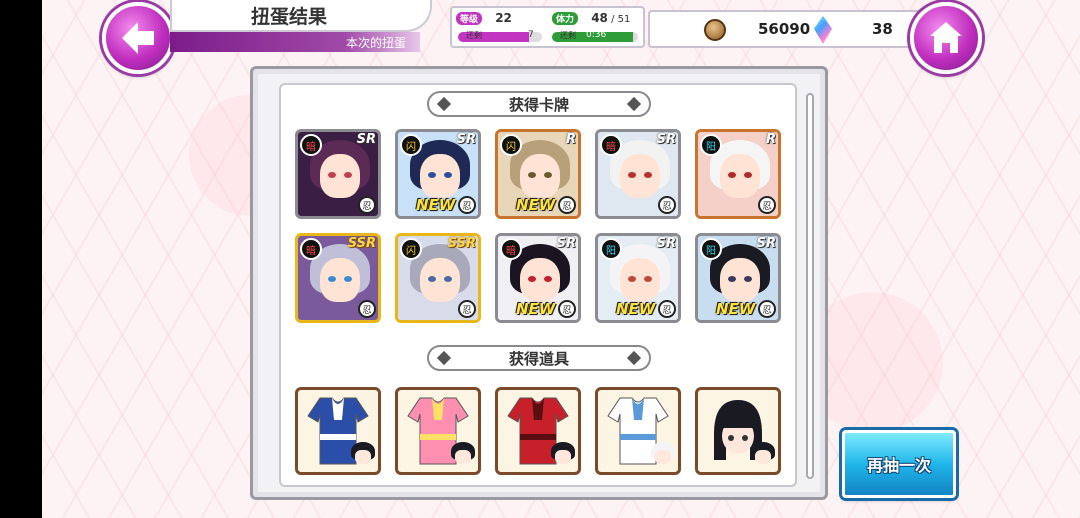 This screenshot has width=1080, height=518. I want to click on arrow-left-icon, so click(138, 38).